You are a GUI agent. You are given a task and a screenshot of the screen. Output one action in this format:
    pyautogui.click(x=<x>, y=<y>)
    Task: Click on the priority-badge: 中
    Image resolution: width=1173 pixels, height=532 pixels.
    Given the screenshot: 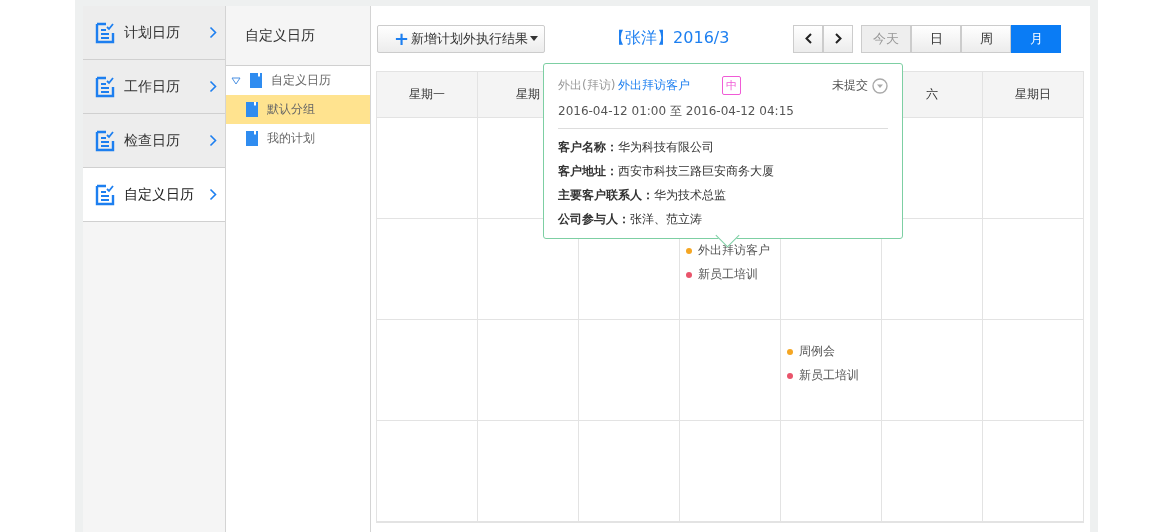 What is the action you would take?
    pyautogui.click(x=732, y=85)
    